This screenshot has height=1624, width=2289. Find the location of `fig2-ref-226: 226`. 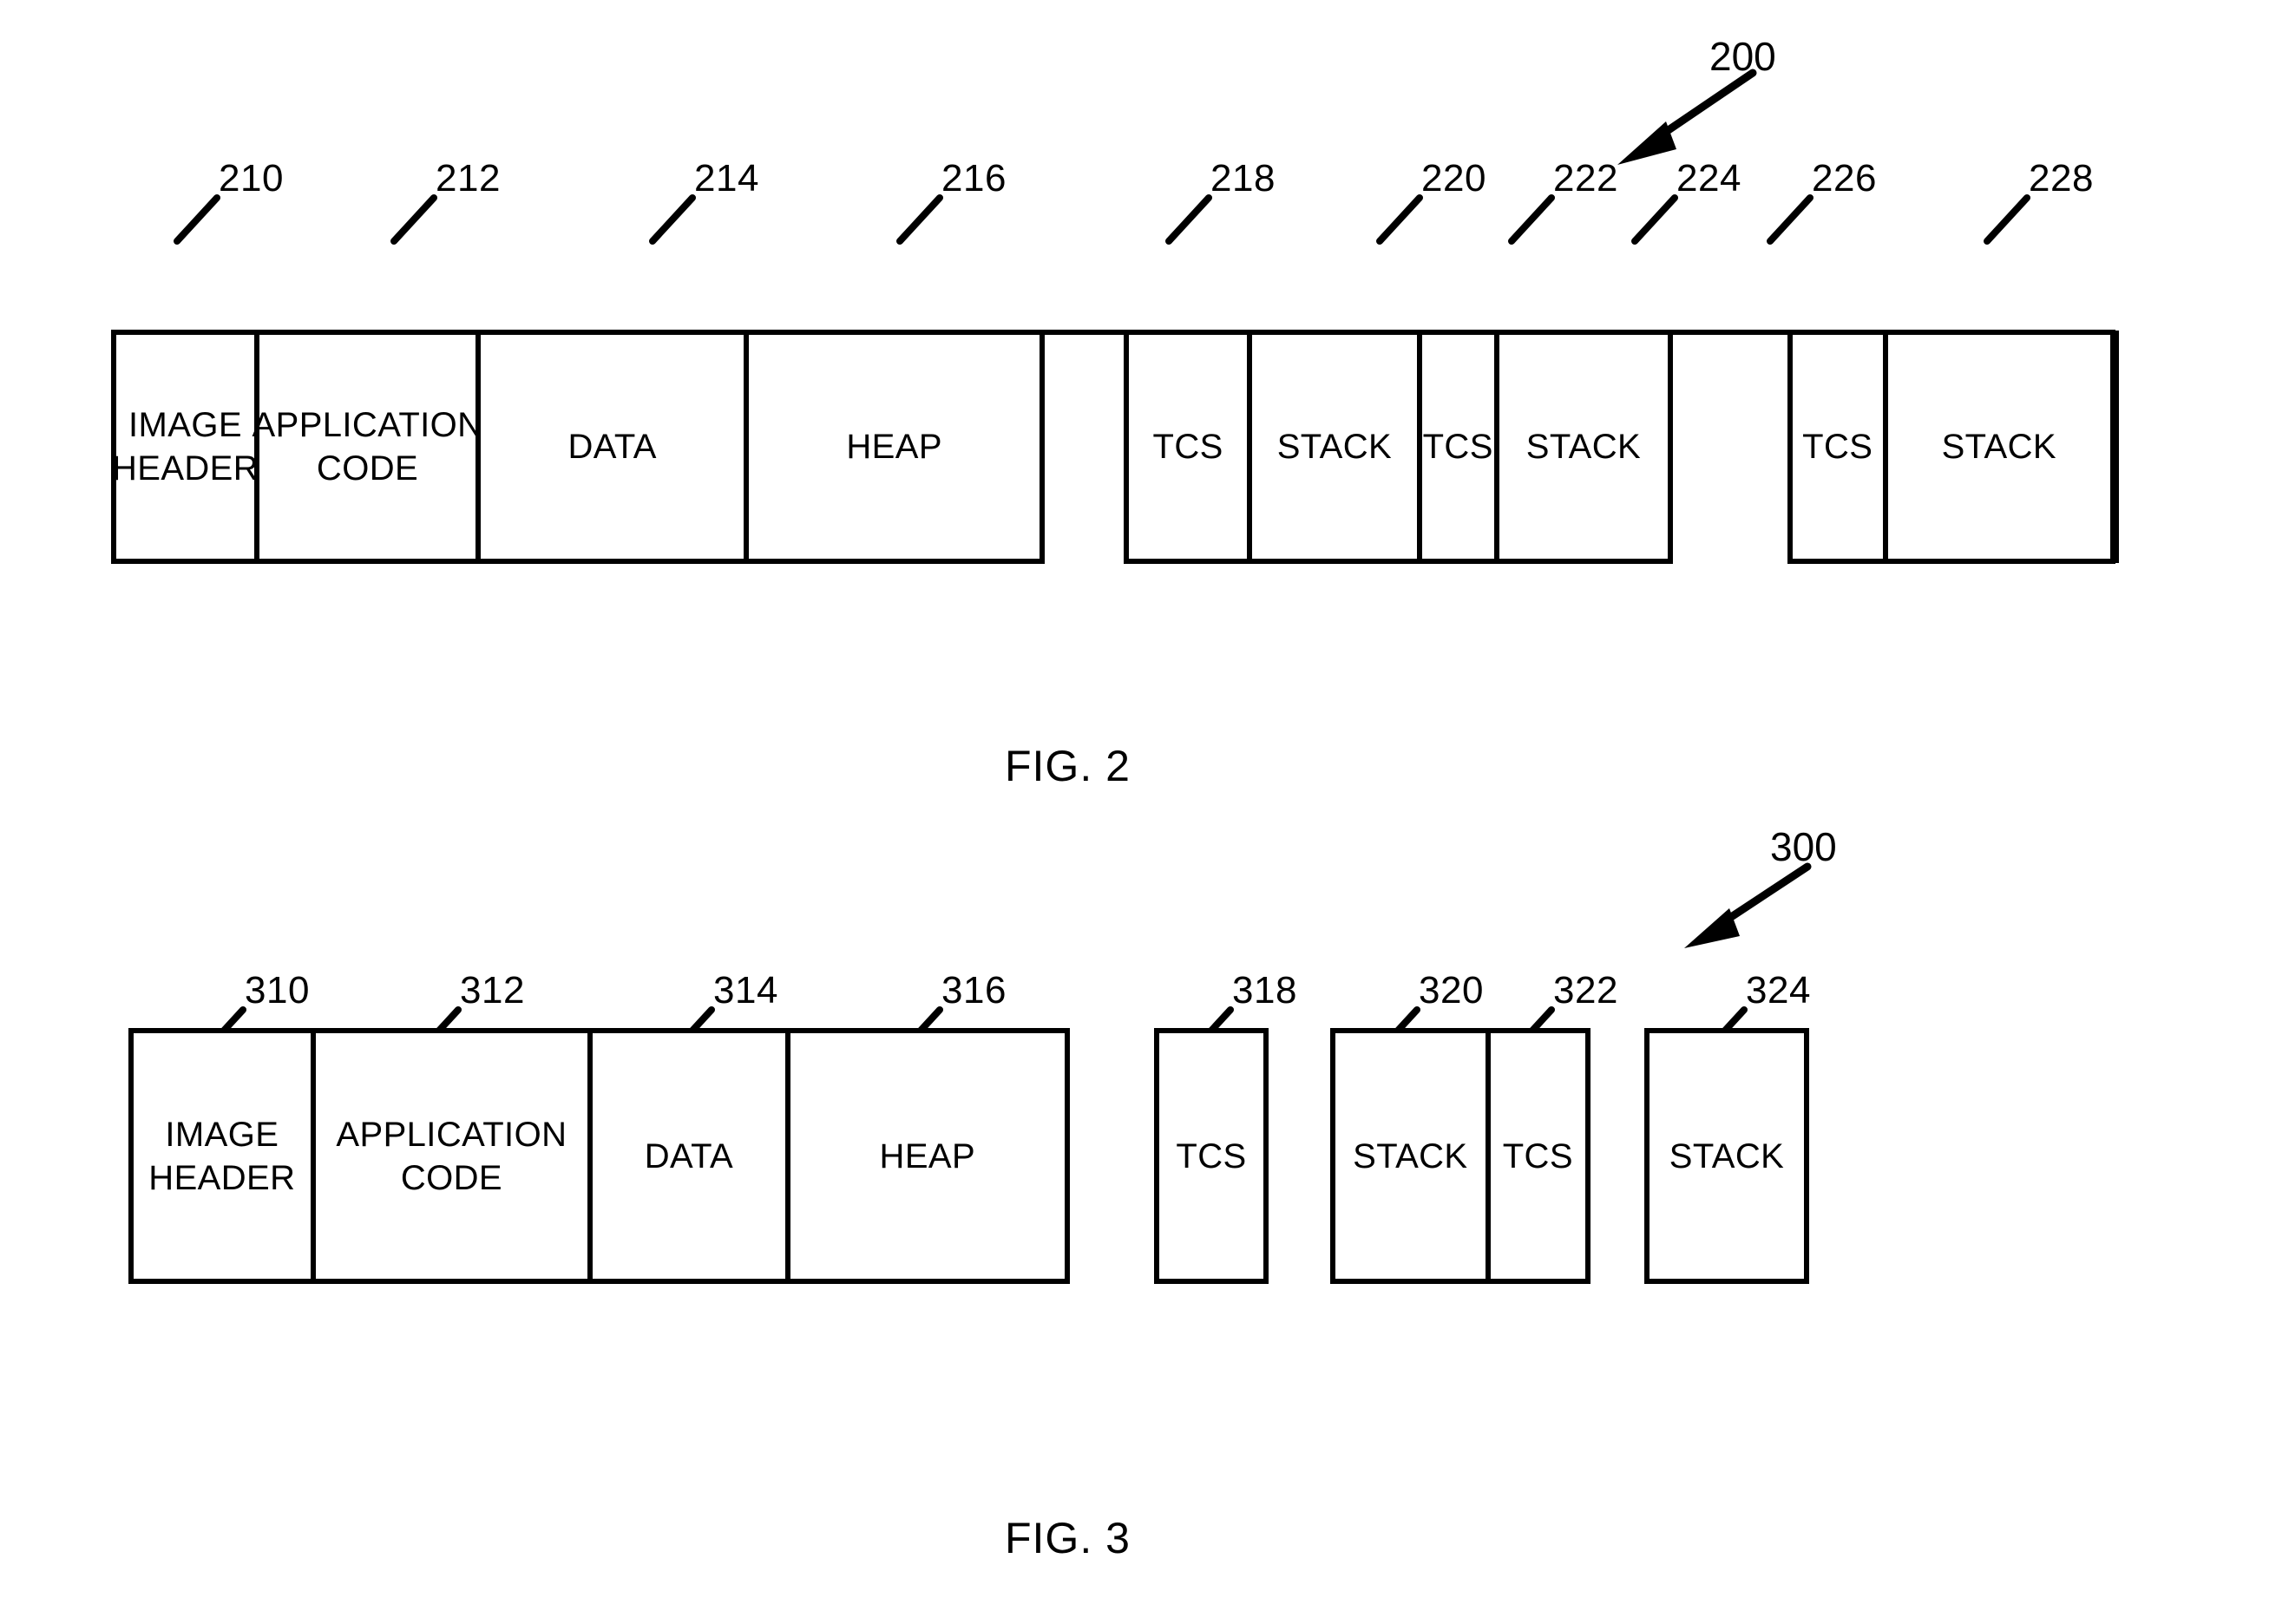

fig2-ref-226: 226 is located at coordinates (1844, 178).